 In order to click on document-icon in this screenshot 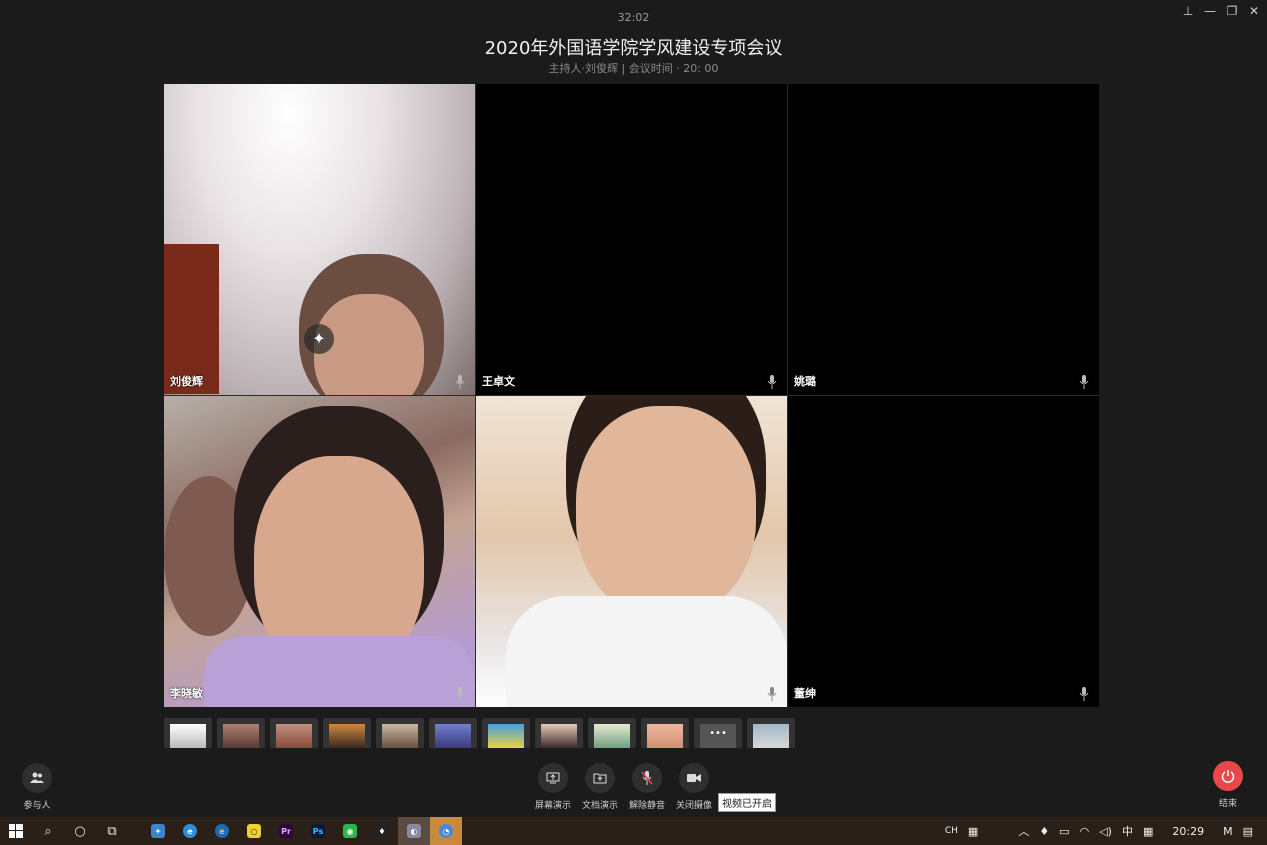, I will do `click(600, 778)`.